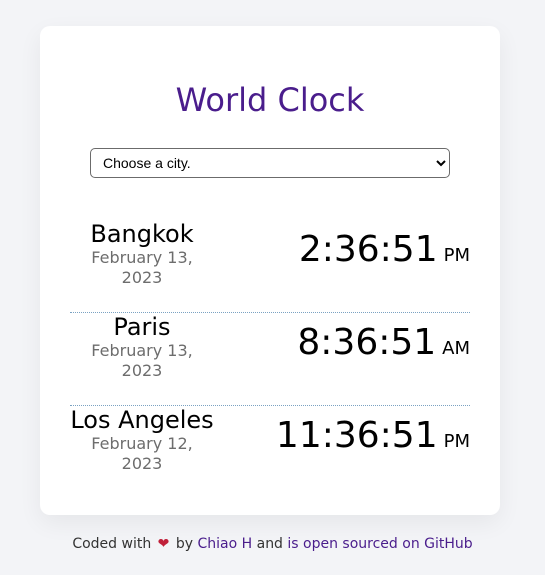  What do you see at coordinates (163, 544) in the screenshot?
I see `heart-icon: ❤` at bounding box center [163, 544].